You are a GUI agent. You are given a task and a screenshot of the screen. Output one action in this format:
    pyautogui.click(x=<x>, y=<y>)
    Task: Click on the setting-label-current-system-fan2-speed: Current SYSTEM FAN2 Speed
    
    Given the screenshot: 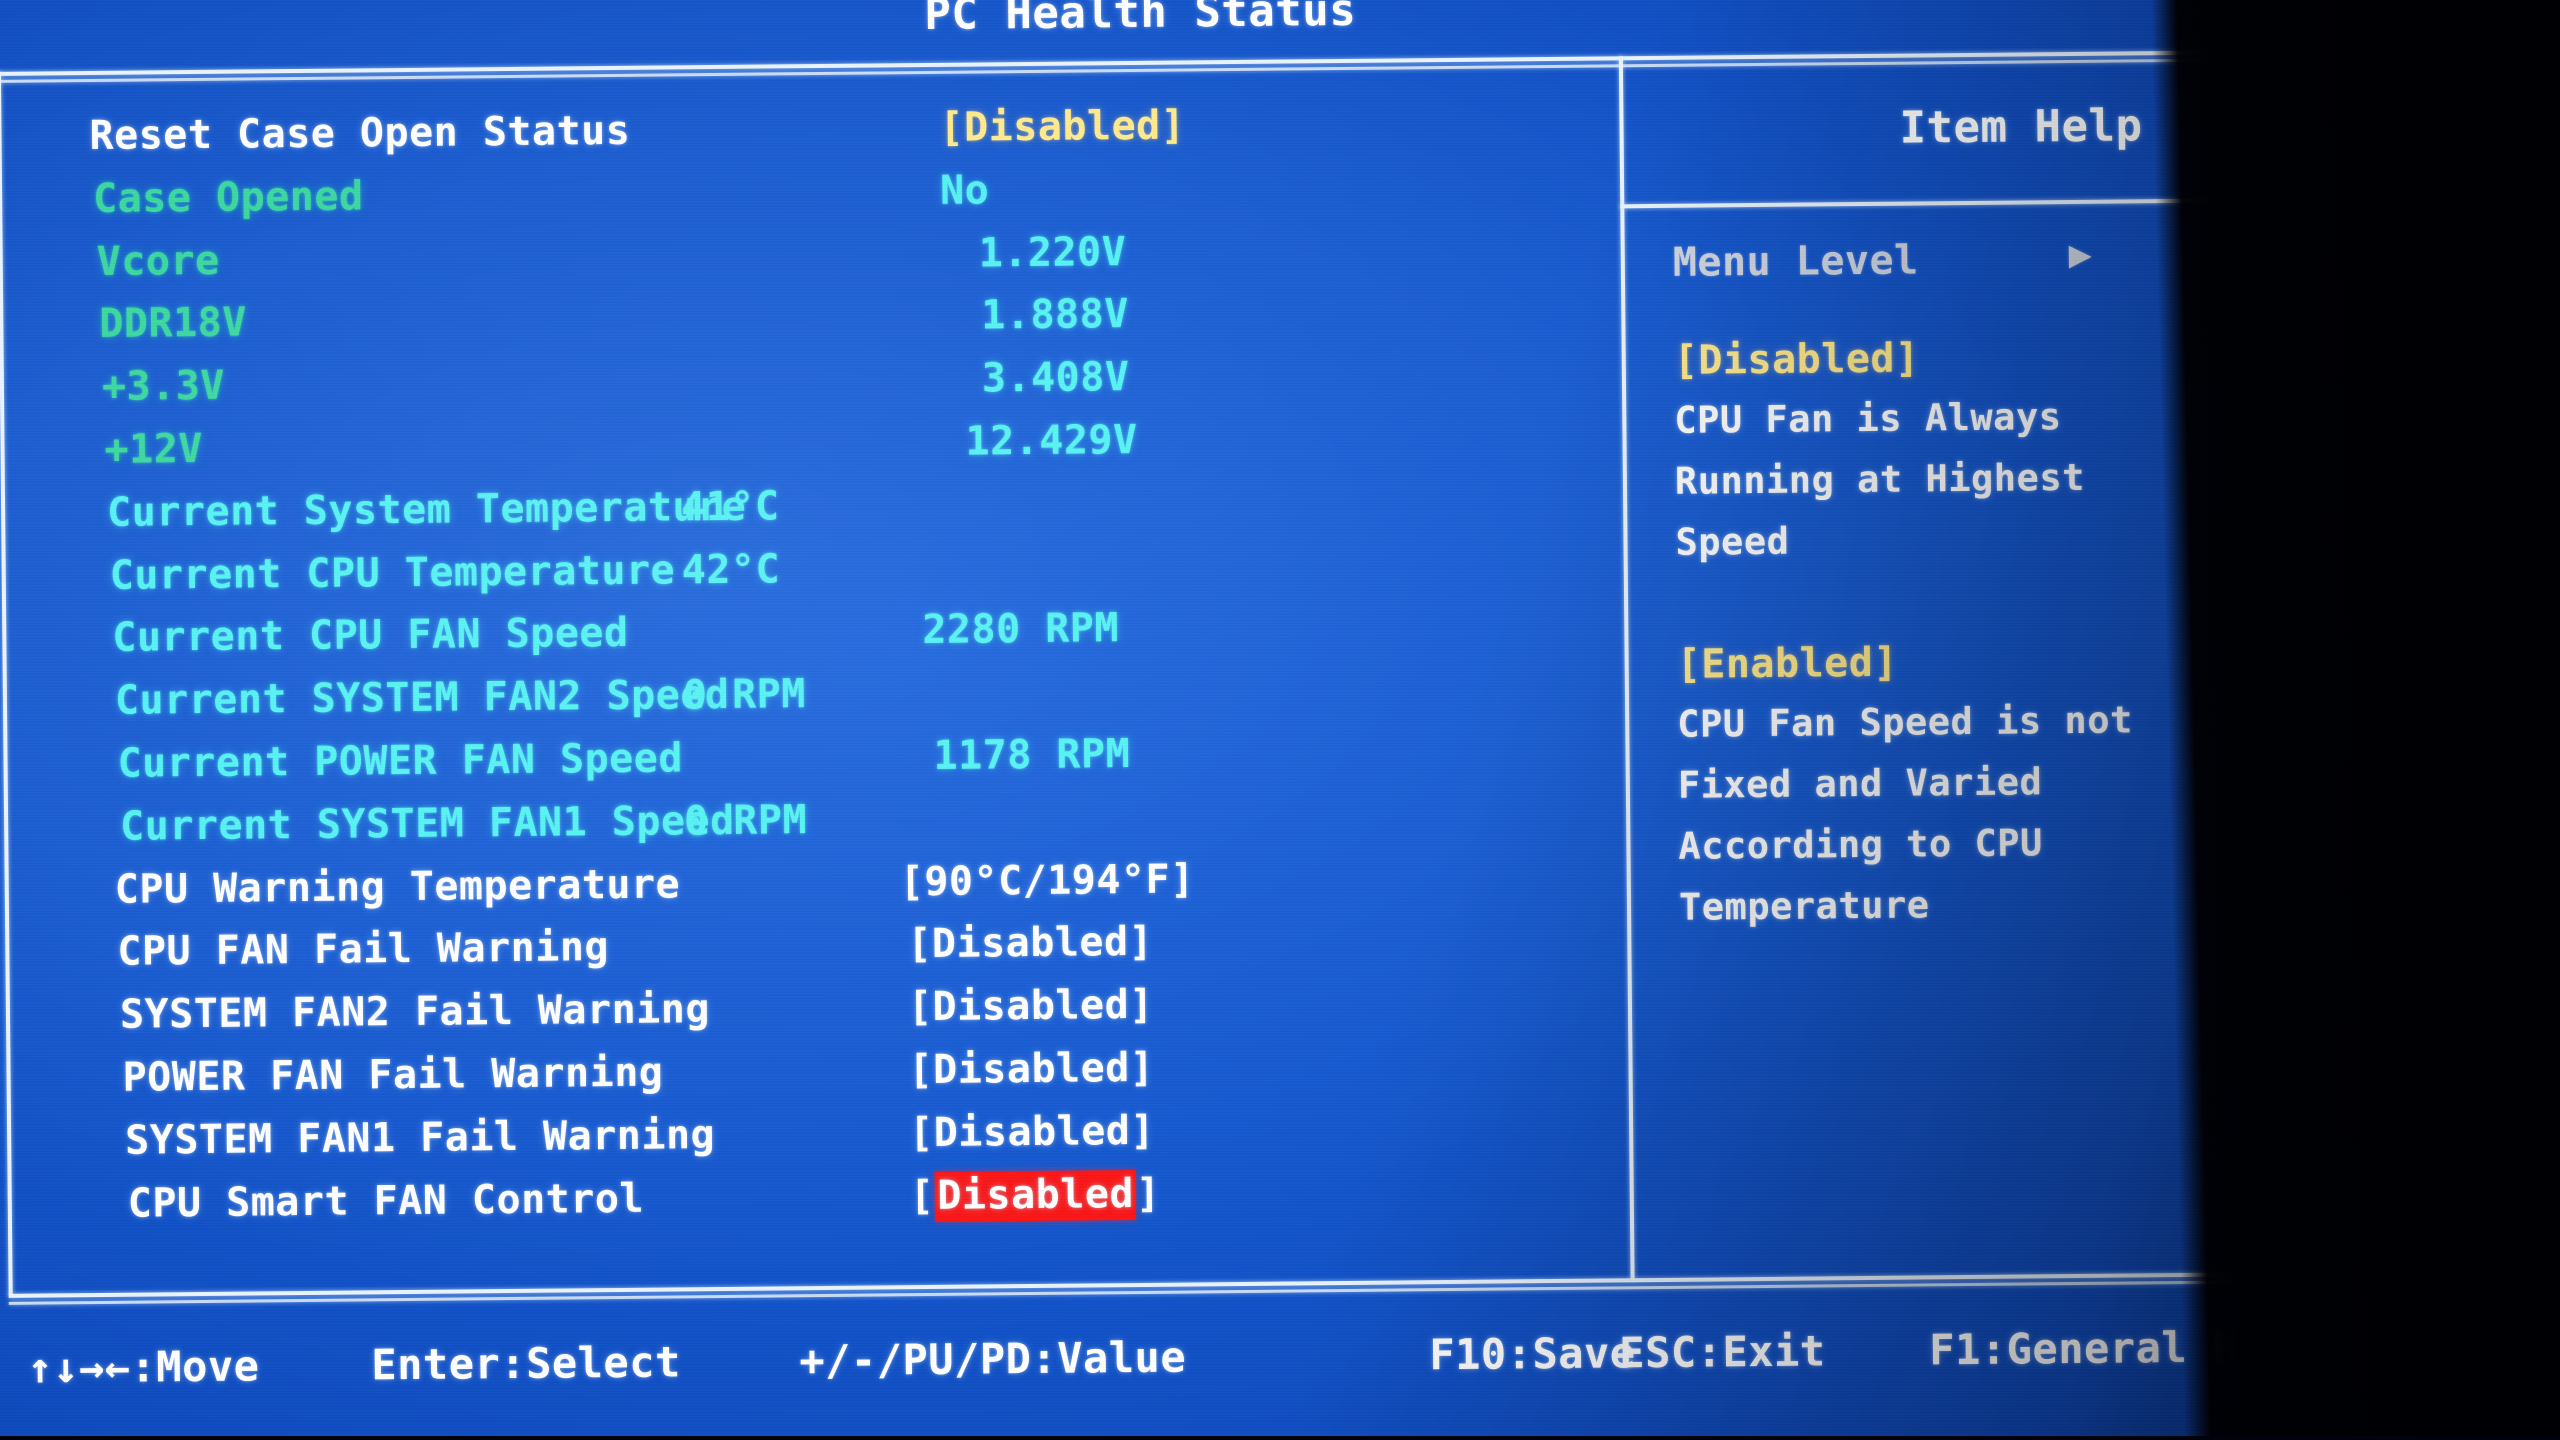 What is the action you would take?
    pyautogui.click(x=422, y=698)
    